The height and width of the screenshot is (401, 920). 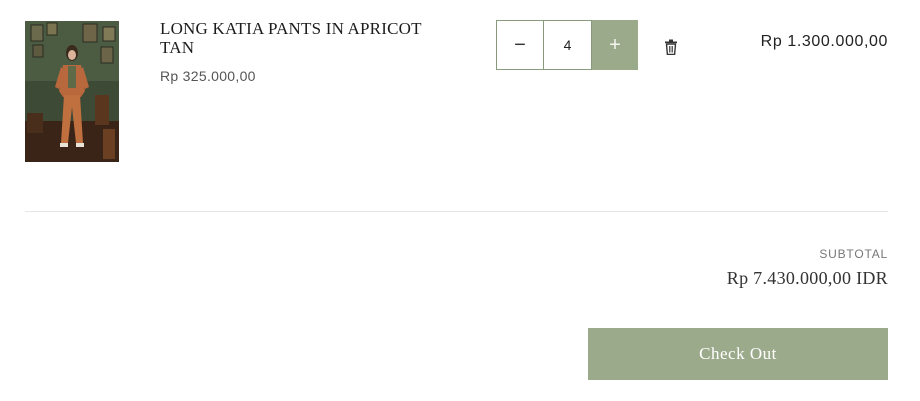 I want to click on divider, so click(x=456, y=211).